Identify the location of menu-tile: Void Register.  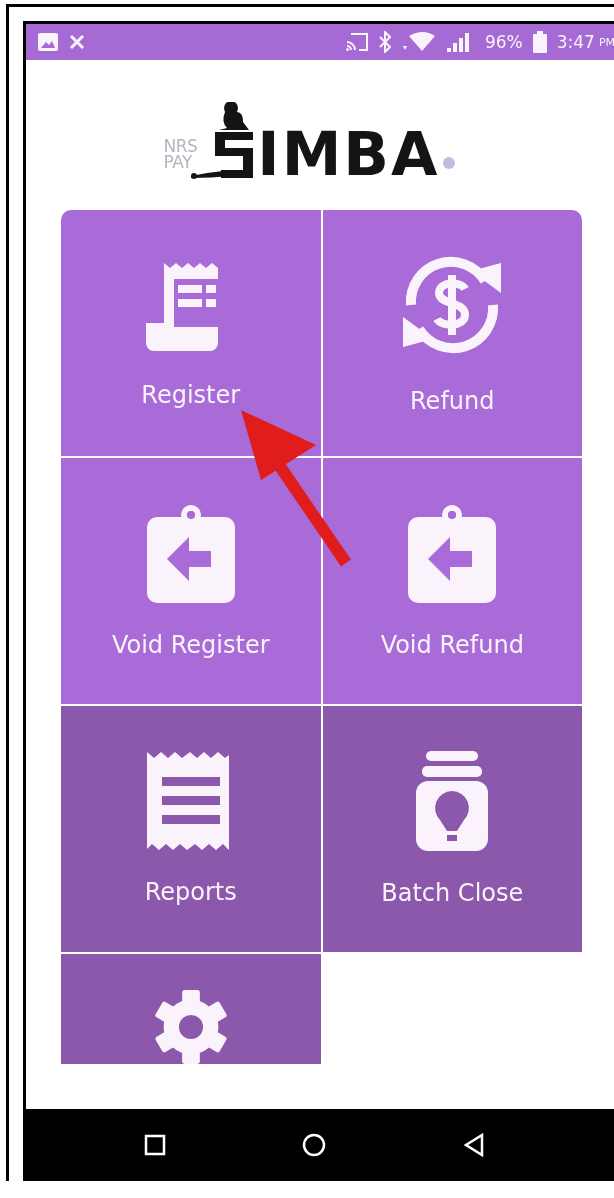
(191, 581).